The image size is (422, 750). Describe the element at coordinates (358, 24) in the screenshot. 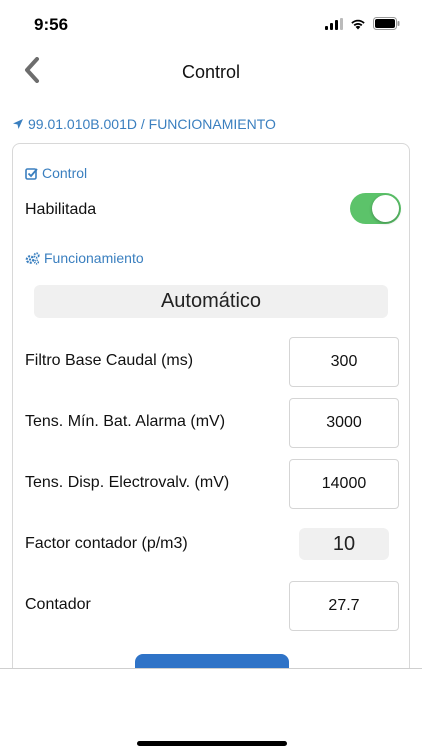

I see `wifi-icon` at that location.